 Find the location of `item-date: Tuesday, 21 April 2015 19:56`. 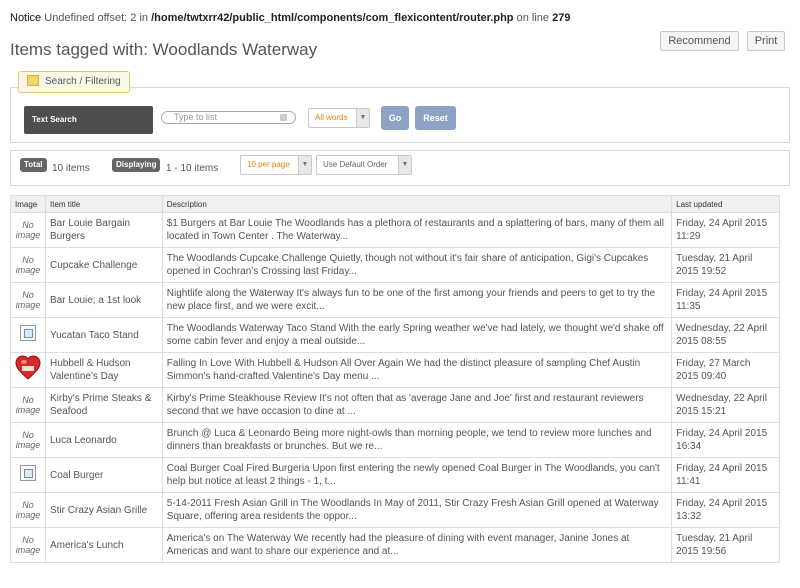

item-date: Tuesday, 21 April 2015 19:56 is located at coordinates (725, 545).